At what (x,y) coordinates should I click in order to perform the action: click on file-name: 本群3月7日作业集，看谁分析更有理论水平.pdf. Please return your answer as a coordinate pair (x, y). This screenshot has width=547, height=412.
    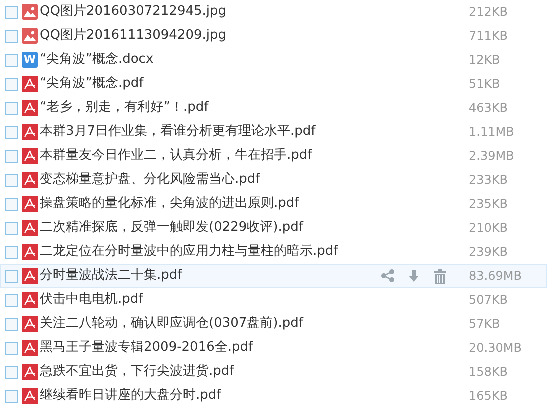
    Looking at the image, I should click on (178, 132).